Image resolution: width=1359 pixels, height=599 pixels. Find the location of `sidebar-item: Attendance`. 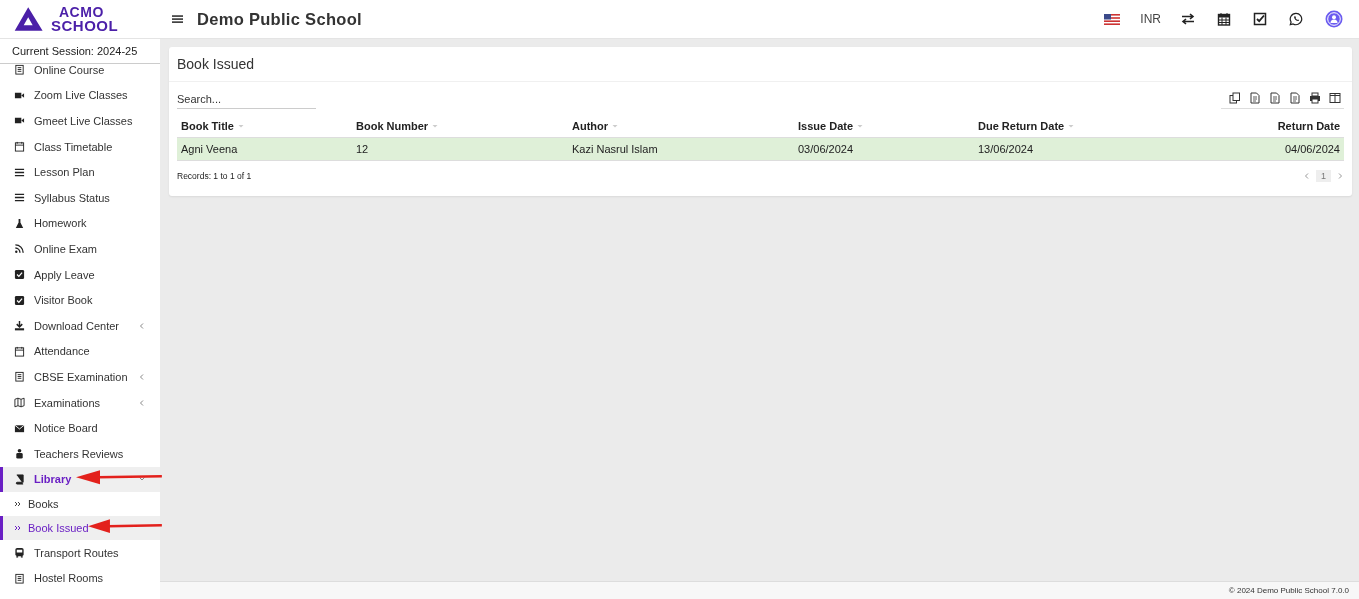

sidebar-item: Attendance is located at coordinates (80, 351).